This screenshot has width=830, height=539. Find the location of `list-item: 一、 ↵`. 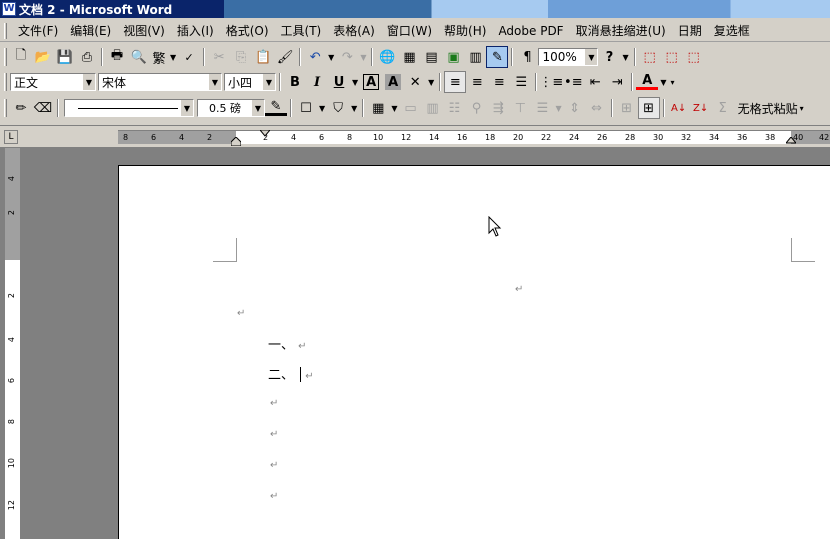

list-item: 一、 ↵ is located at coordinates (287, 343).